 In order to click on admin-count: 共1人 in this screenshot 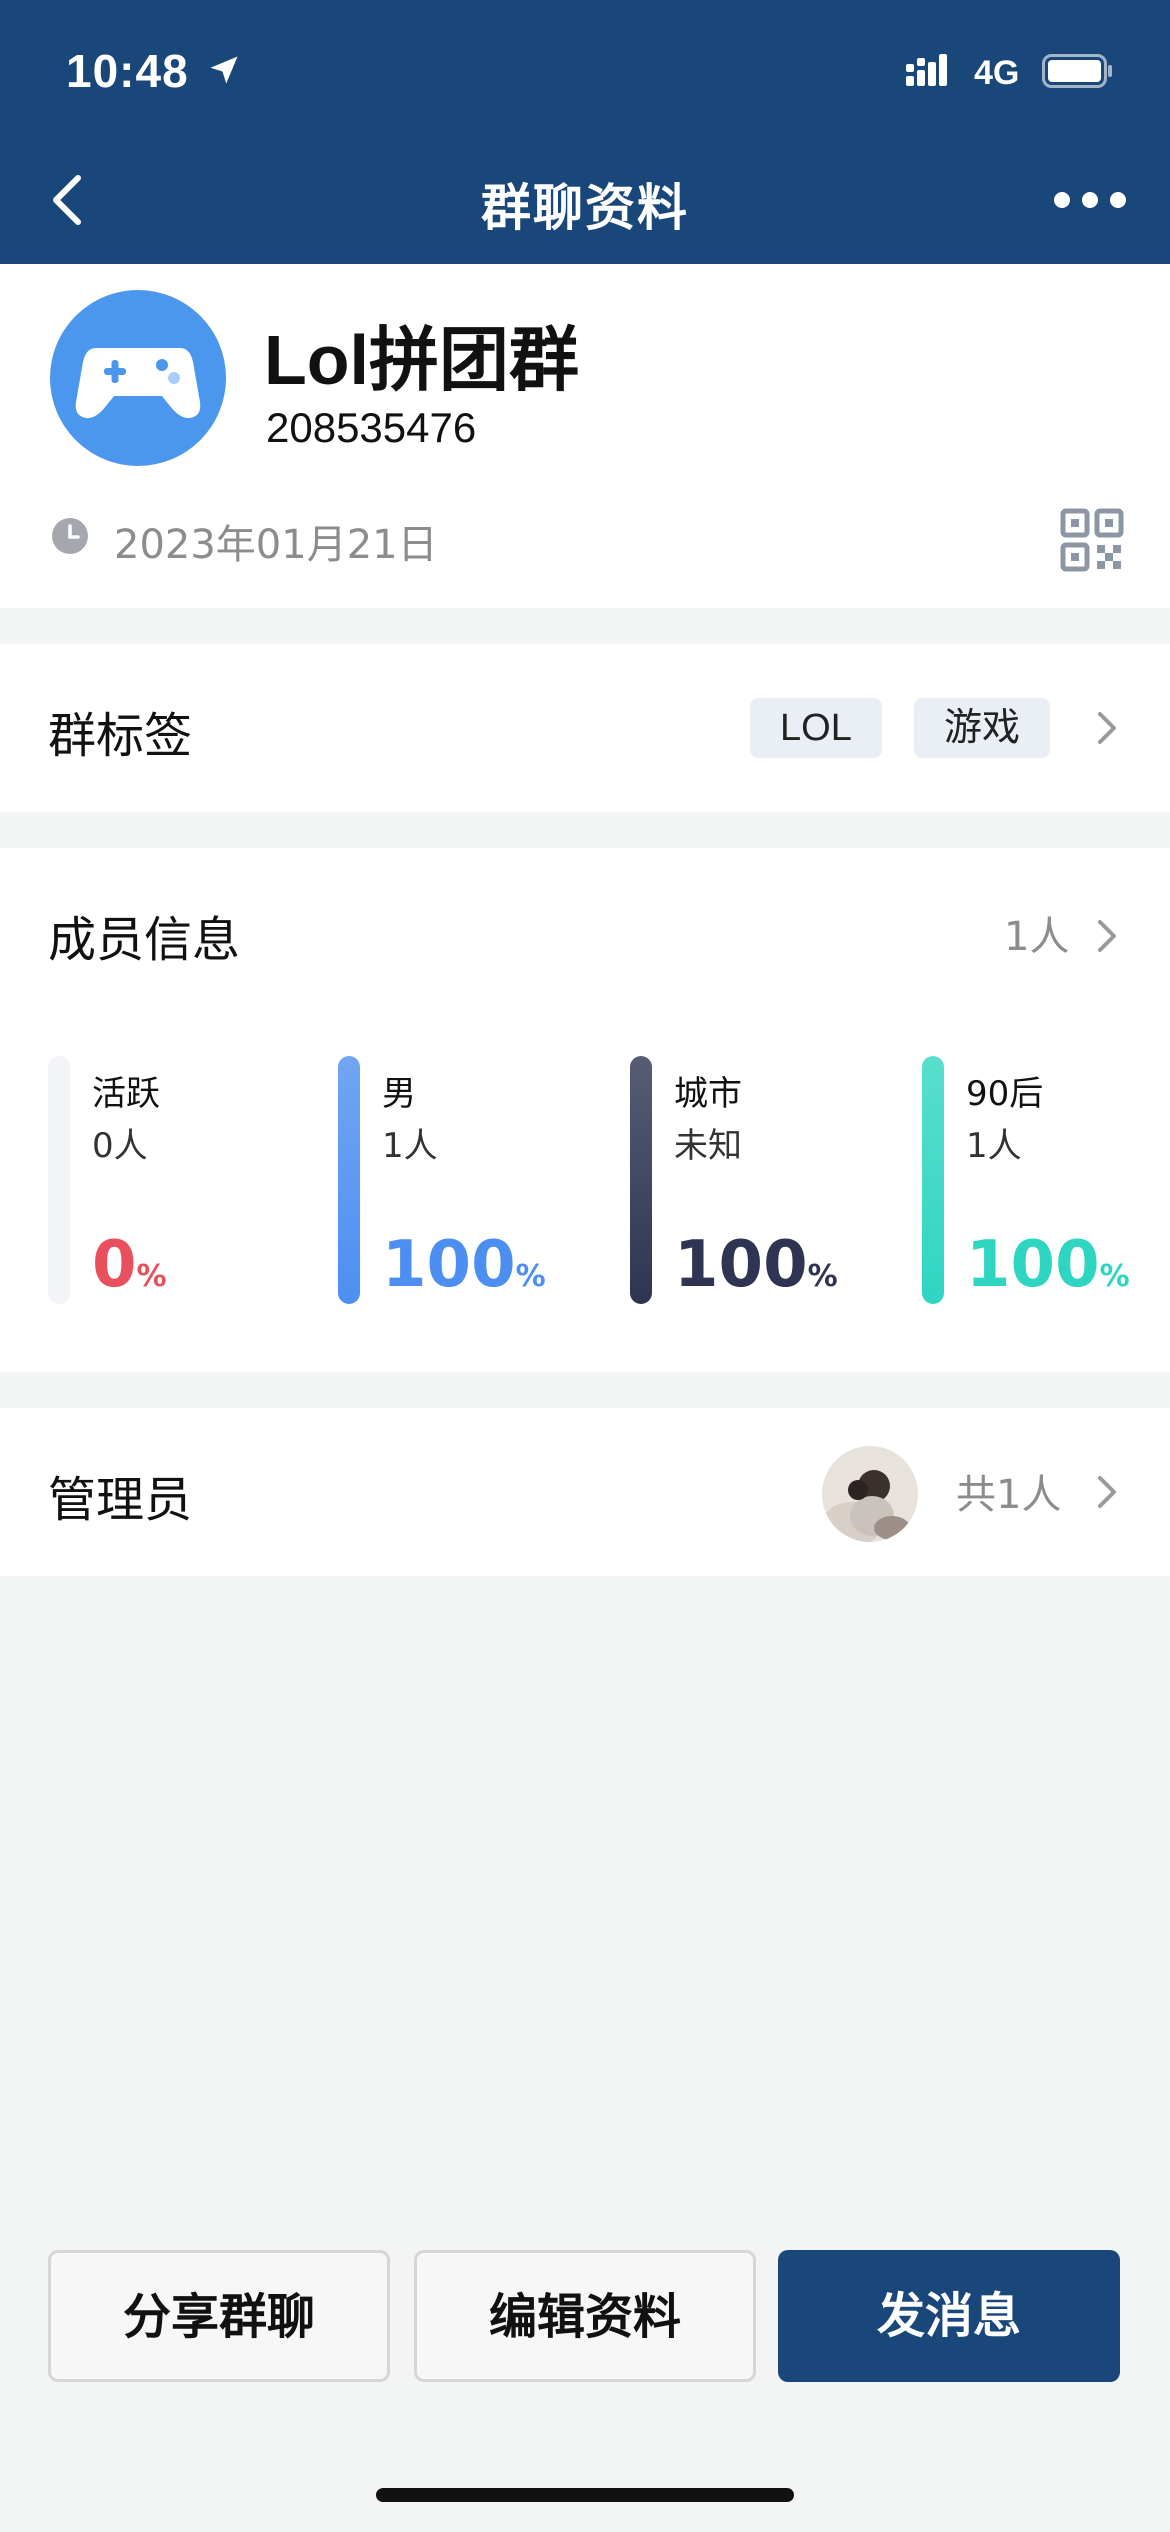, I will do `click(1009, 1495)`.